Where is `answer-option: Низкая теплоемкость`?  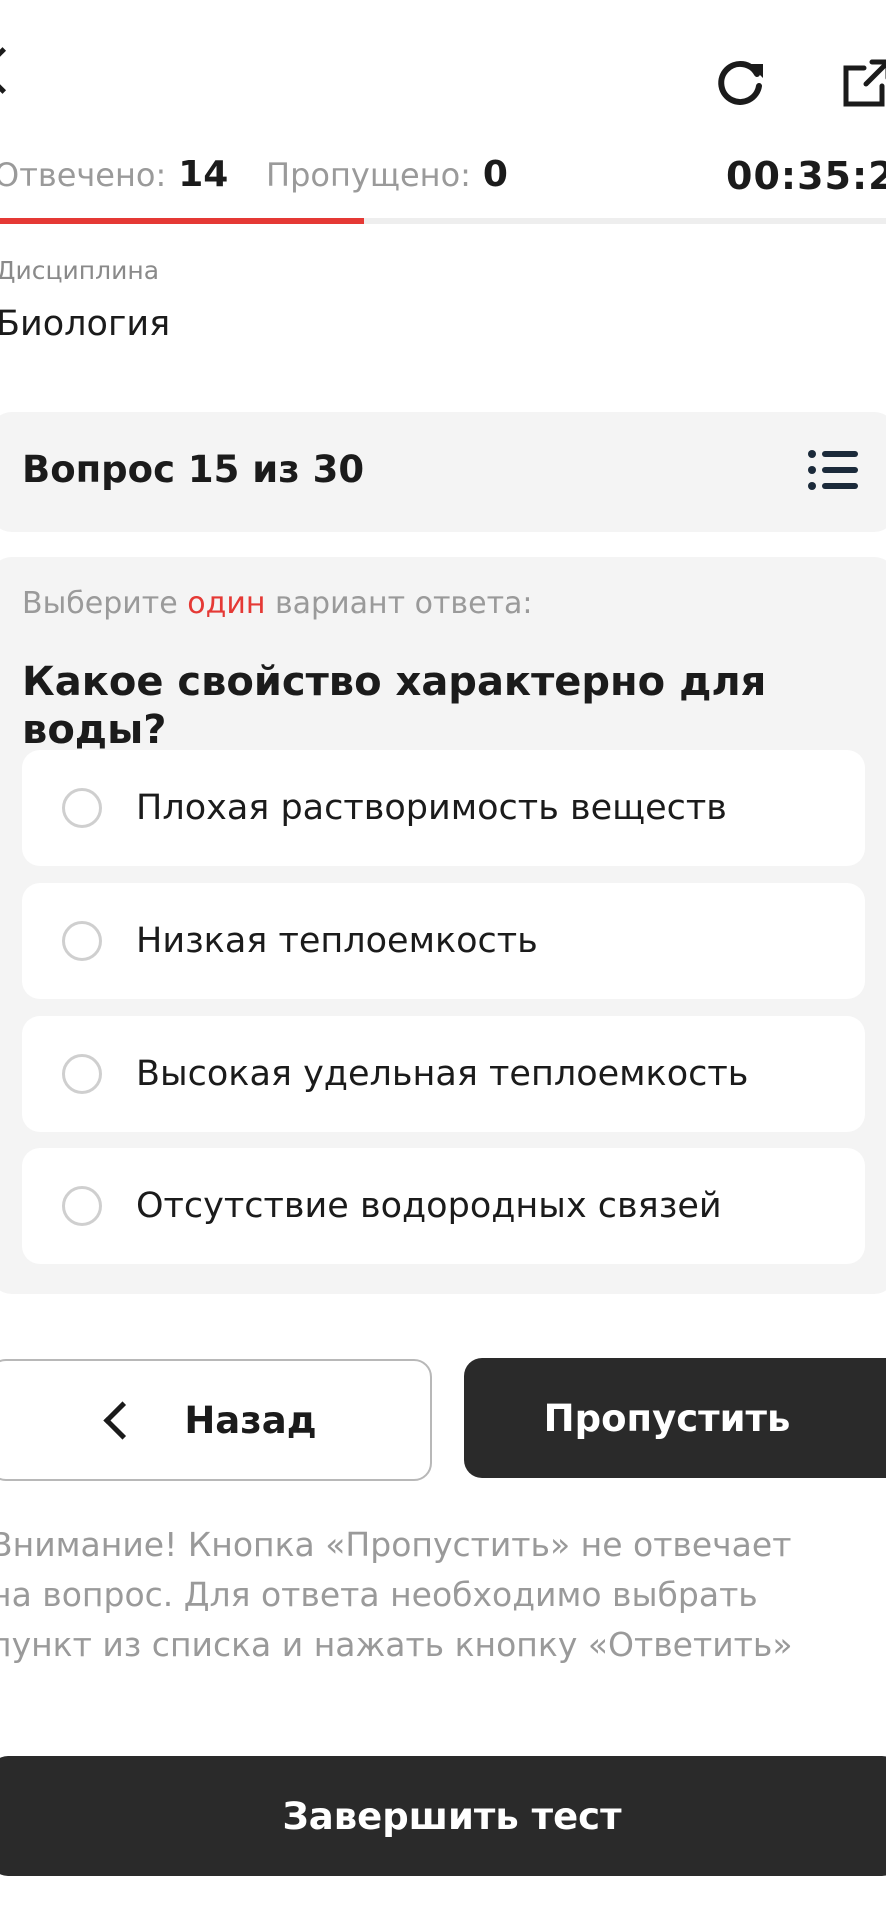 answer-option: Низкая теплоемкость is located at coordinates (443, 941).